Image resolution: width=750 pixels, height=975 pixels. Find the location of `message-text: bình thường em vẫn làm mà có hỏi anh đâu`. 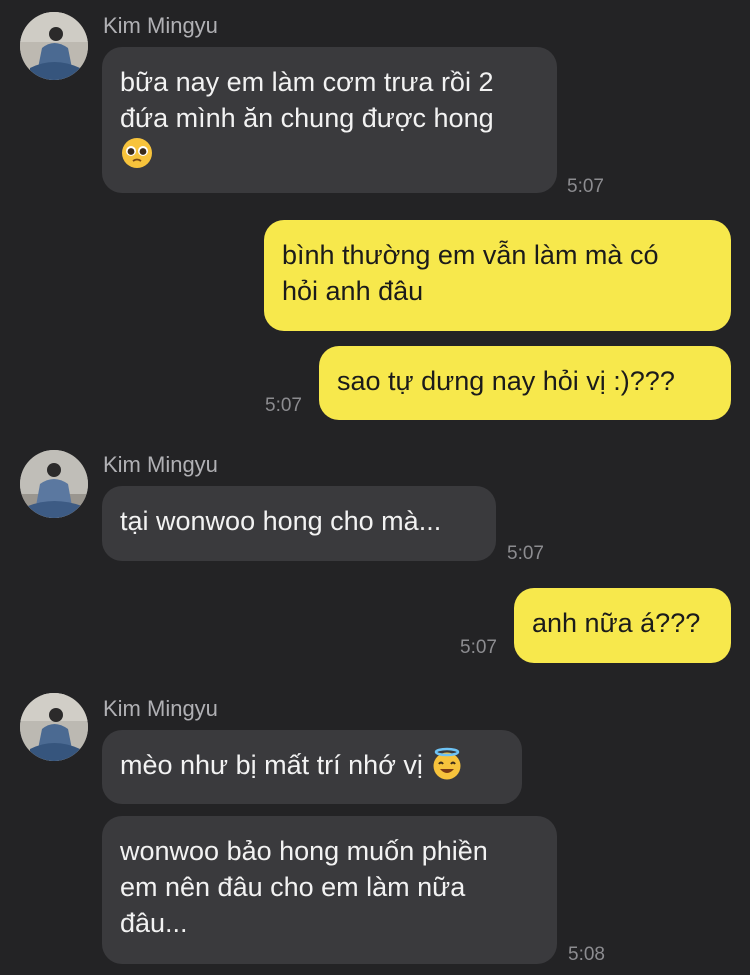

message-text: bình thường em vẫn làm mà có hỏi anh đâu is located at coordinates (470, 273).